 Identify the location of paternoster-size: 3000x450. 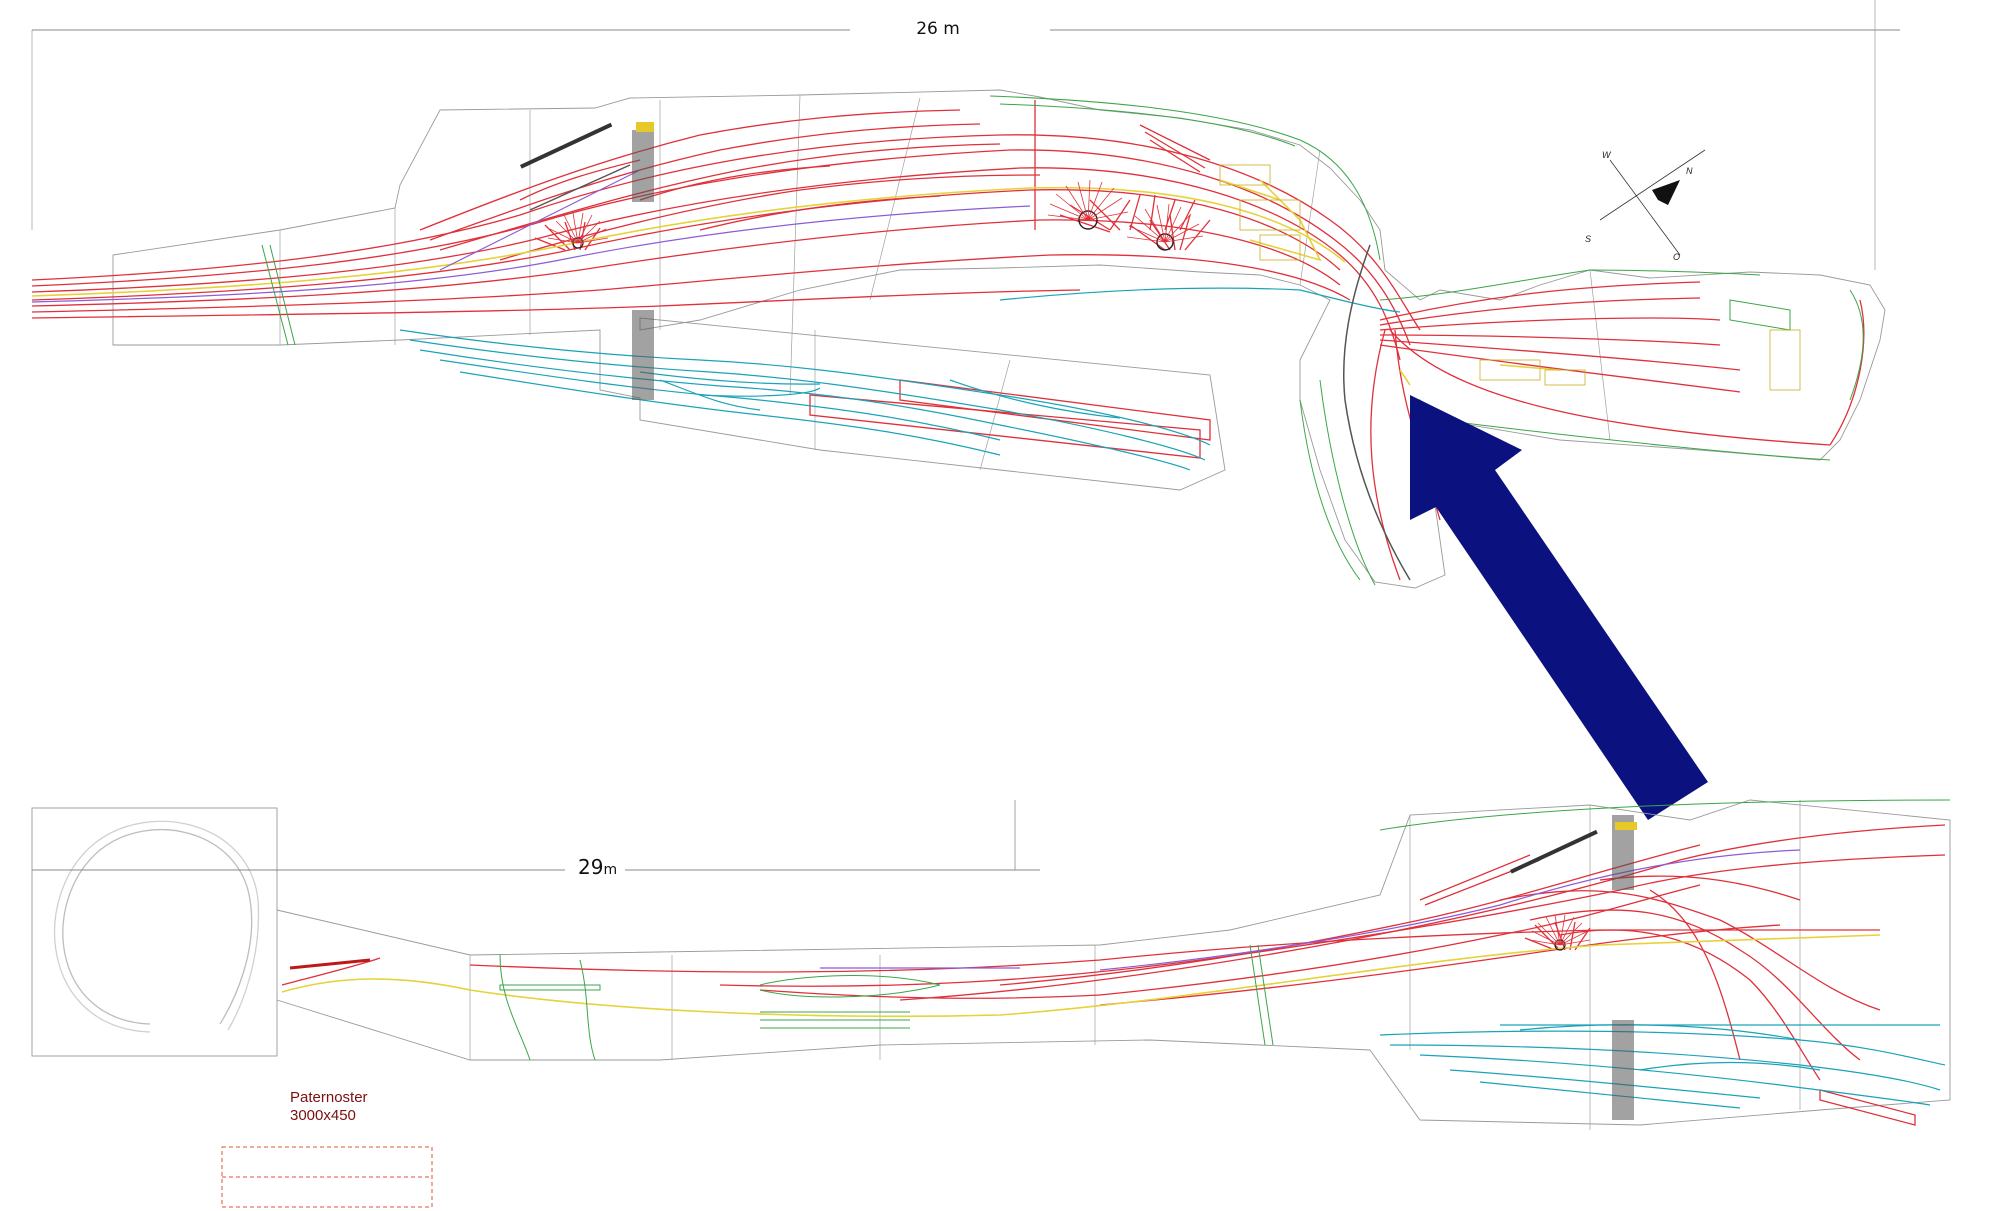
(323, 1115).